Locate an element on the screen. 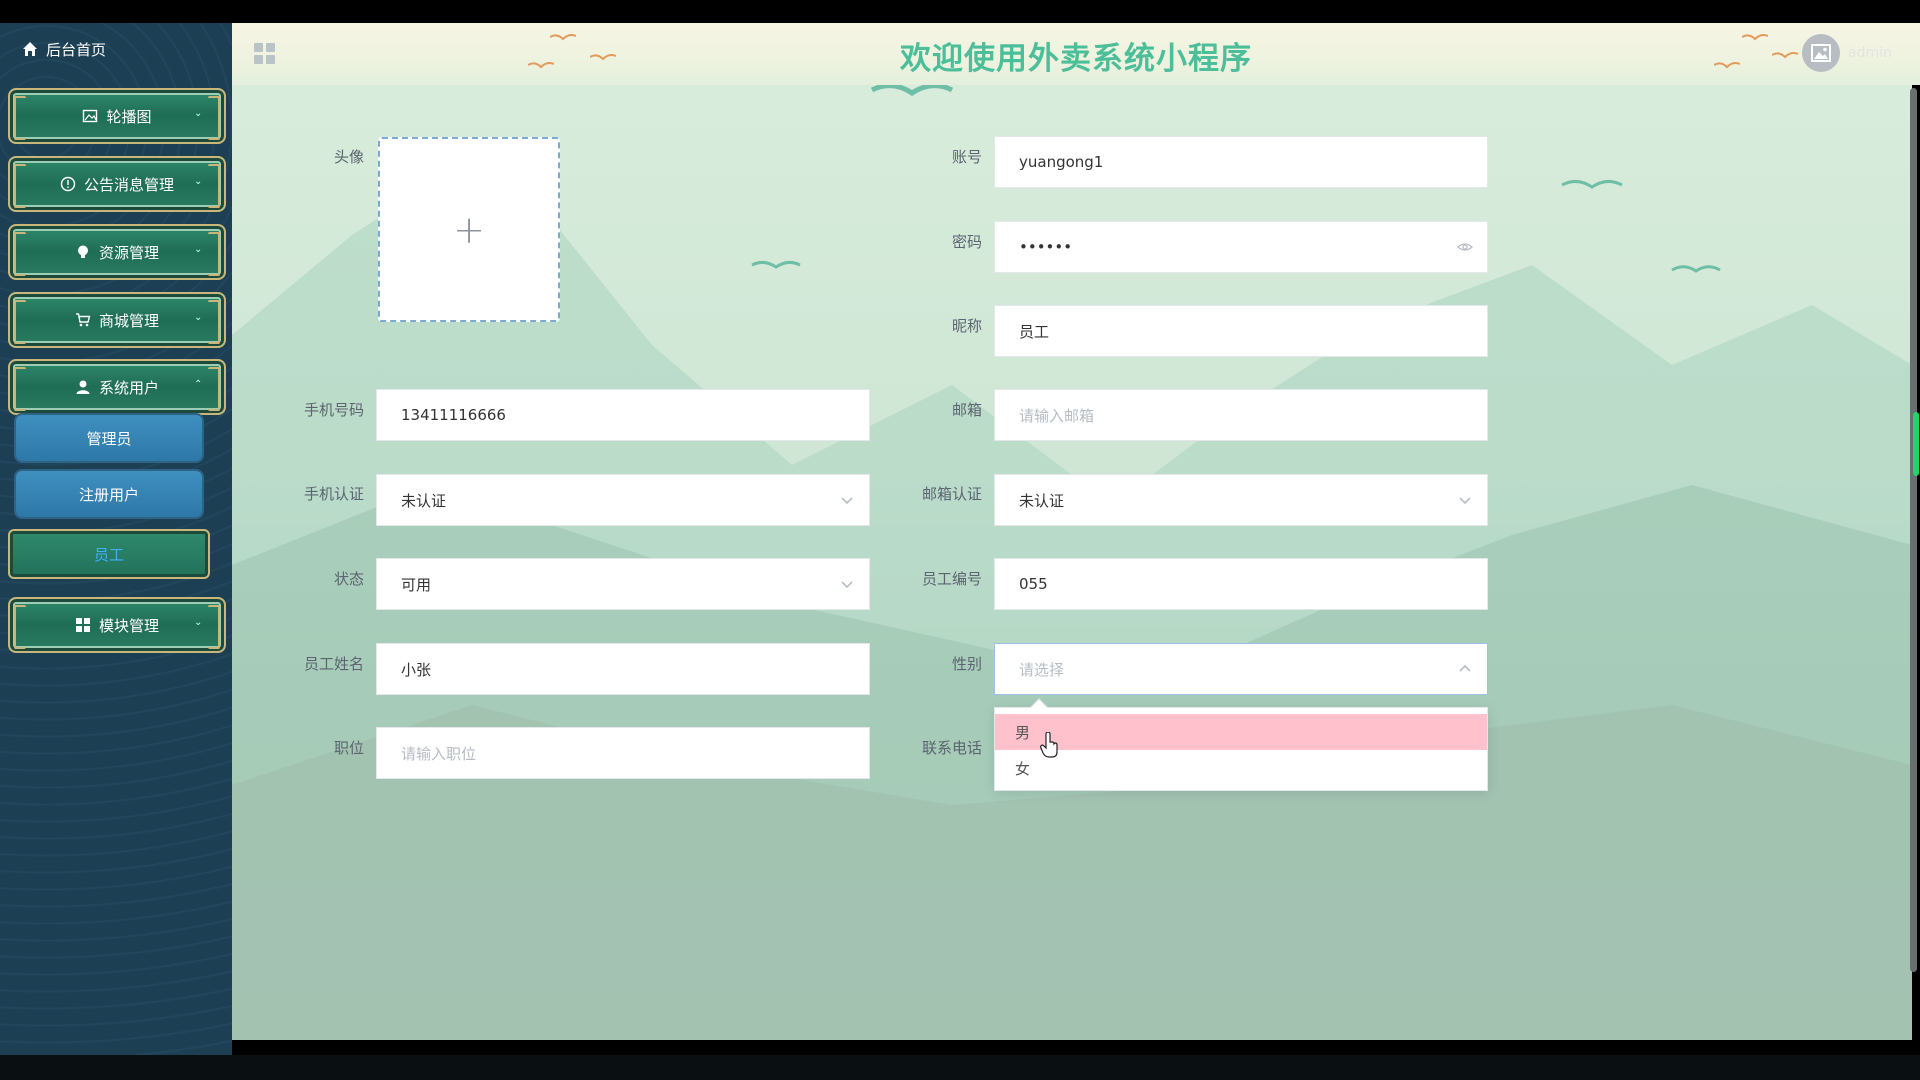 The image size is (1920, 1080). plus-icon: + is located at coordinates (469, 229).